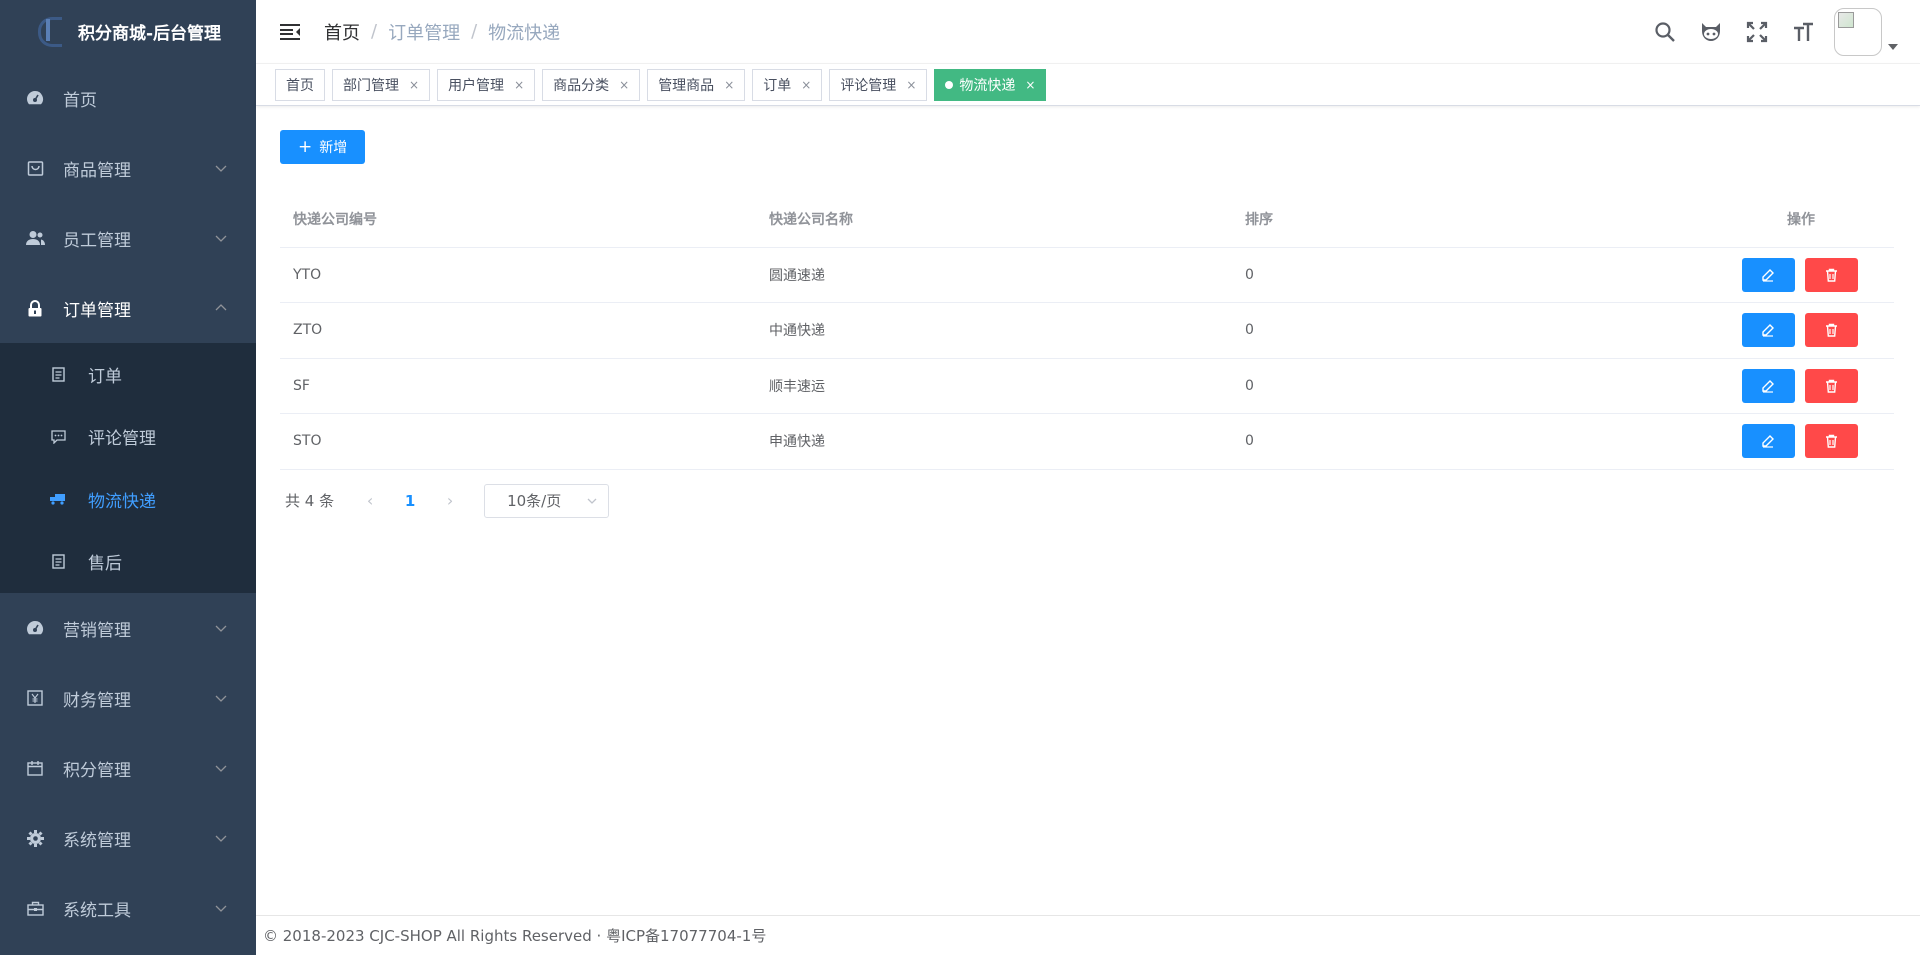 This screenshot has width=1920, height=955. What do you see at coordinates (1088, 32) in the screenshot?
I see `navbar: 首页 / 订单管理 / 物流快递` at bounding box center [1088, 32].